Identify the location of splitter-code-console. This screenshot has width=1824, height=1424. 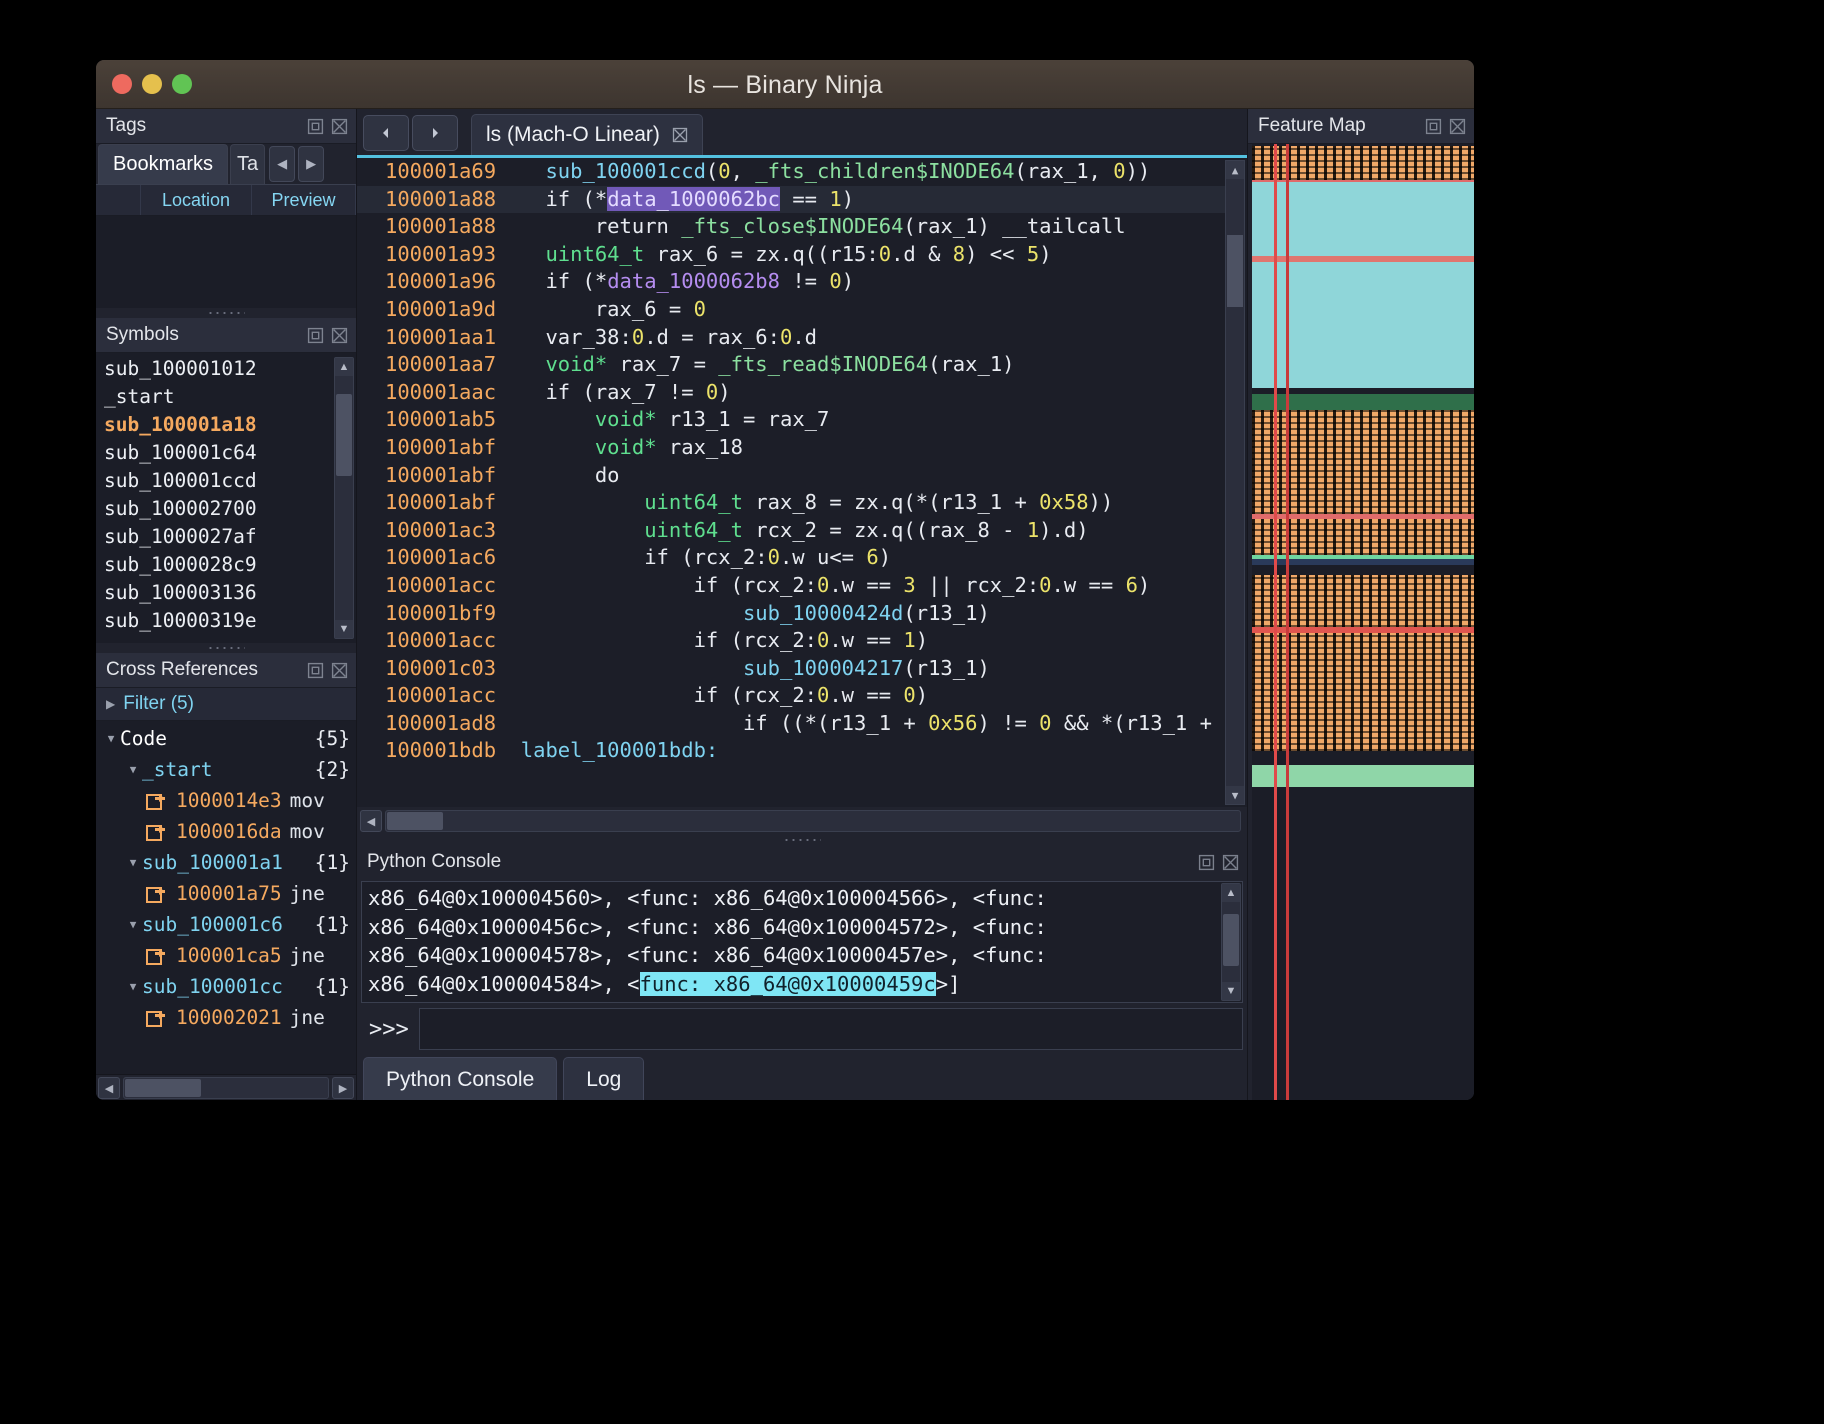
(802, 840).